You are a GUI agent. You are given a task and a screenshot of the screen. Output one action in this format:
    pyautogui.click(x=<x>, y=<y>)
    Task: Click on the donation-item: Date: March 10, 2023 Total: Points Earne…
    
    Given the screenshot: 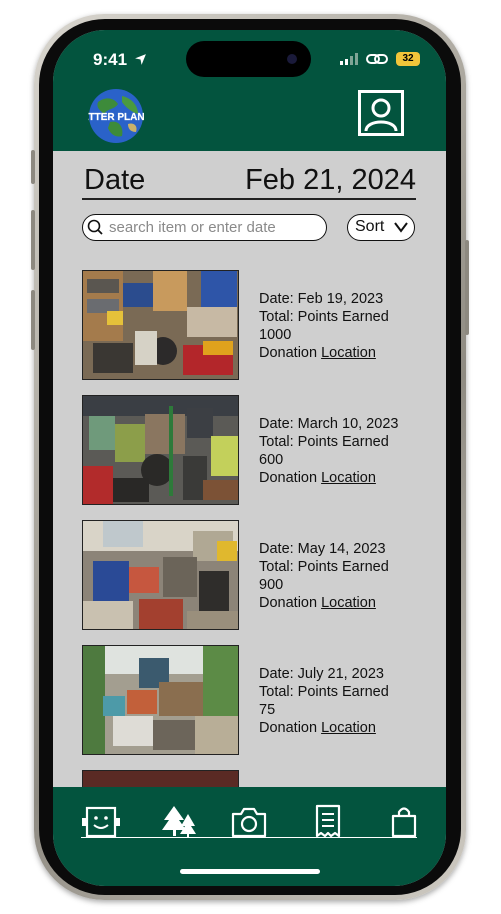 What is the action you would take?
    pyautogui.click(x=247, y=450)
    